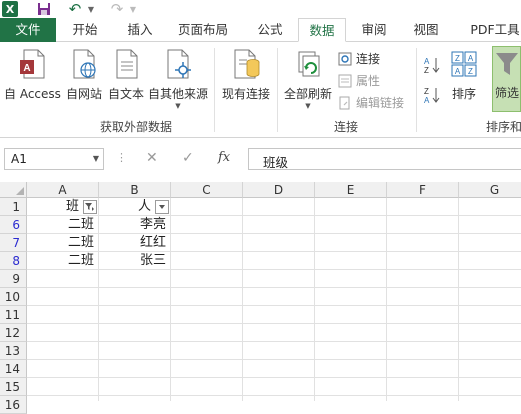 The width and height of the screenshot is (521, 414). Describe the element at coordinates (121, 157) in the screenshot. I see `more-options-icon: ⋮` at that location.